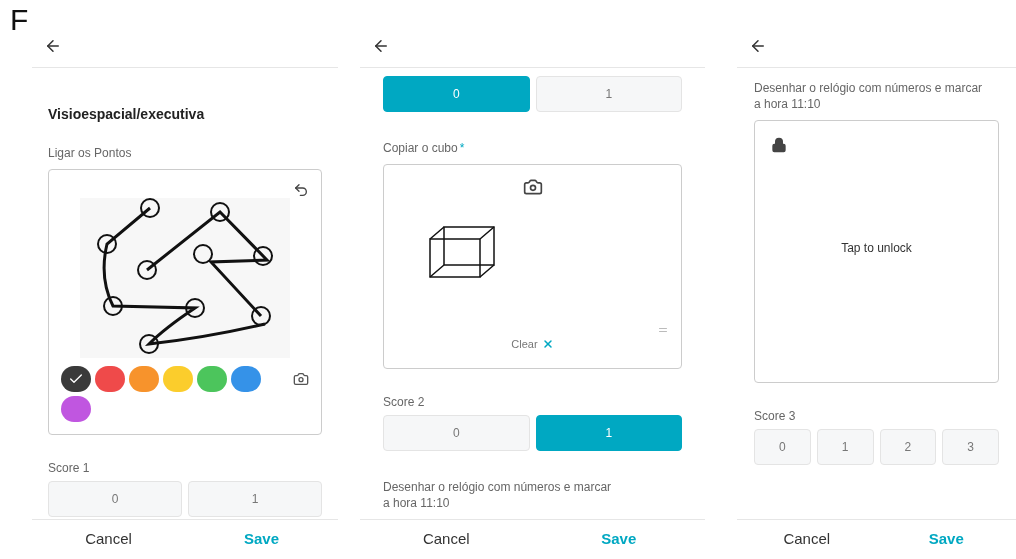  Describe the element at coordinates (532, 266) in the screenshot. I see `photo-pad: Clear` at that location.